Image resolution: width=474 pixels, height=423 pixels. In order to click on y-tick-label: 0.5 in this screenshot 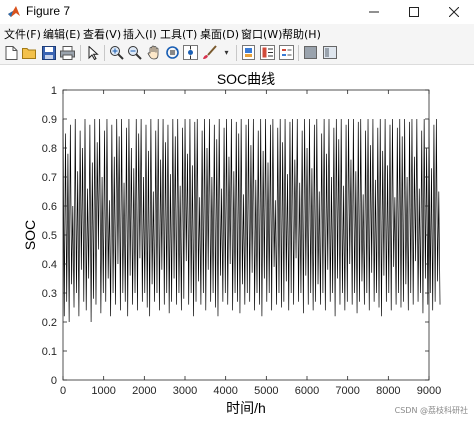, I will do `click(49, 236)`.